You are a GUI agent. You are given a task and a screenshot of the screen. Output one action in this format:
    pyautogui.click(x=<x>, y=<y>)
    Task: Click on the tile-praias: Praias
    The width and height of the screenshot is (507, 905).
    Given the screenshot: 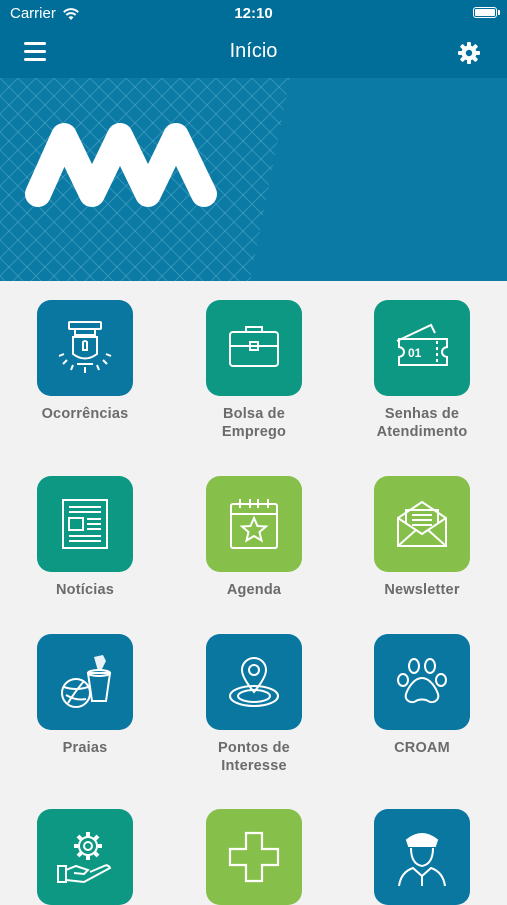 What is the action you would take?
    pyautogui.click(x=85, y=695)
    